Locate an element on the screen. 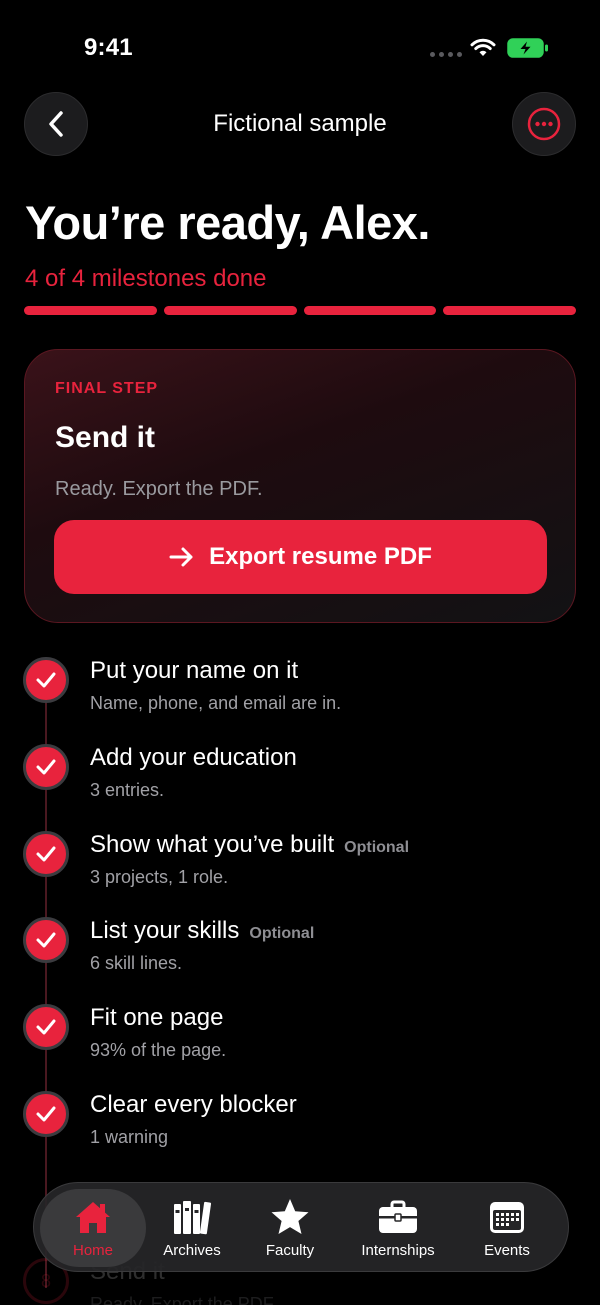  navigation-bar: Fictional sample is located at coordinates (300, 126).